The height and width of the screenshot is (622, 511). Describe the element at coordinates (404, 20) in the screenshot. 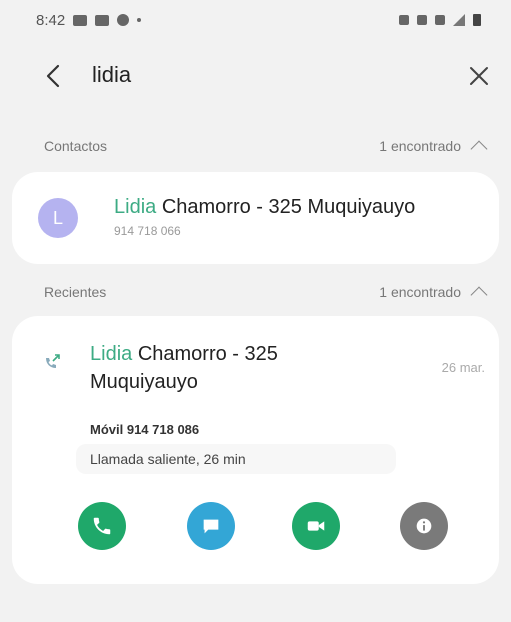

I see `alarm-icon` at that location.